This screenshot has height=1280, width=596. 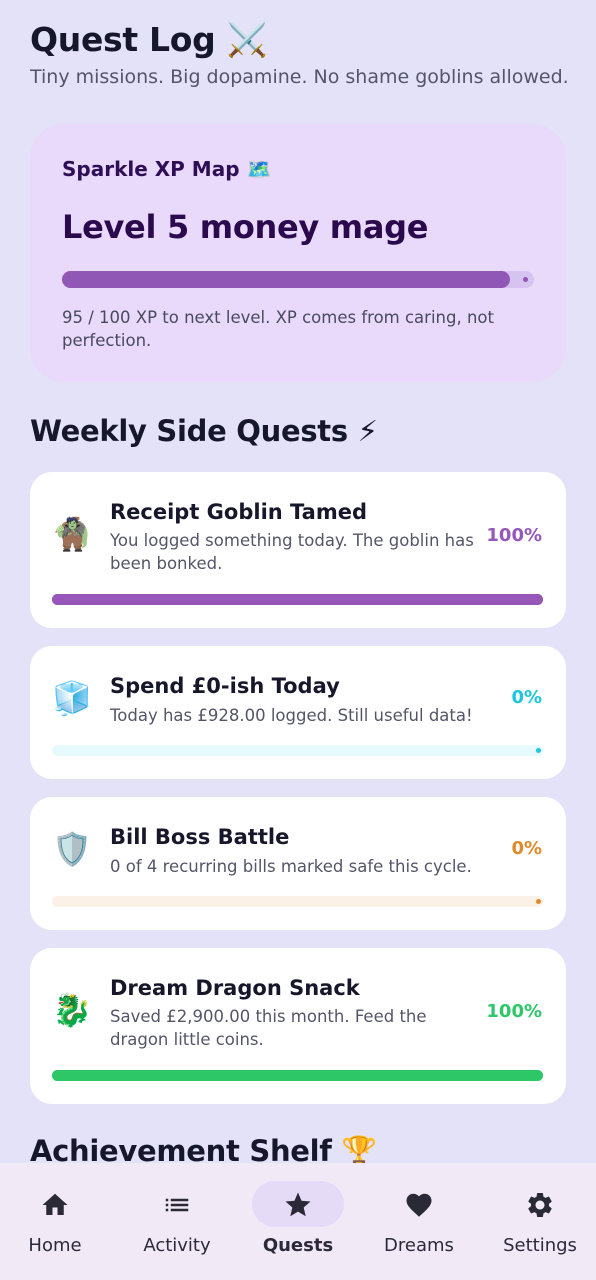 I want to click on xp-progress-bar, so click(x=298, y=279).